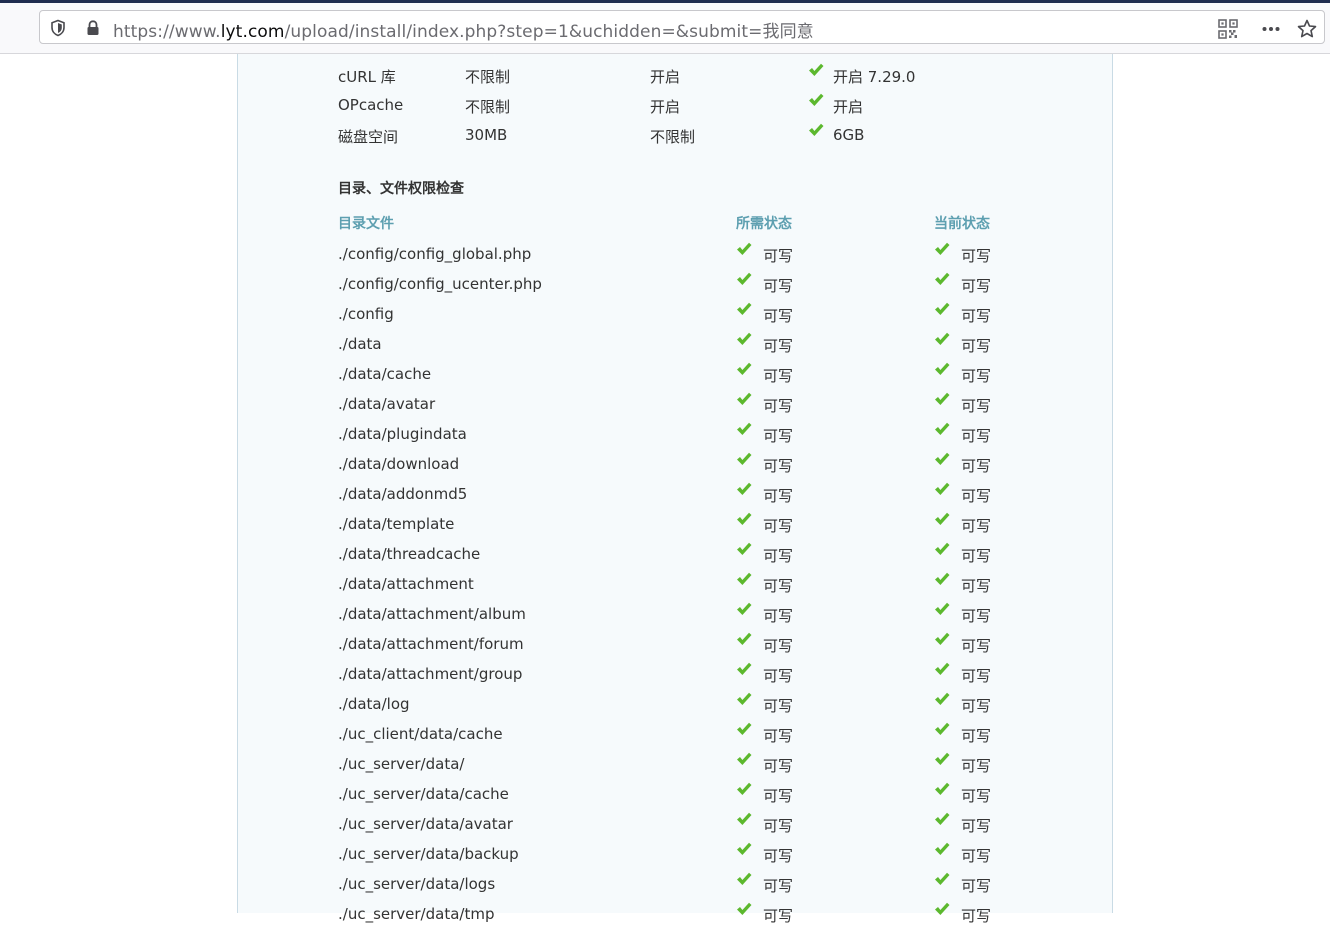 Image resolution: width=1330 pixels, height=935 pixels. I want to click on column-header-current: 当前状态, so click(962, 224).